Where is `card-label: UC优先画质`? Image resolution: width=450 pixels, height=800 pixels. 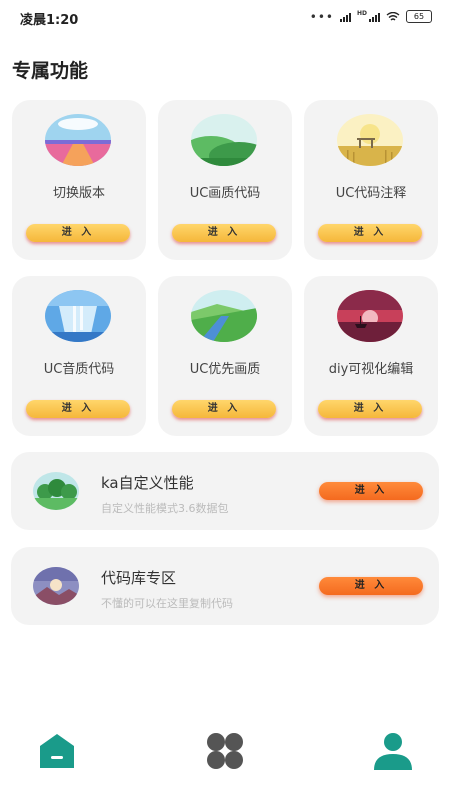
card-label: UC优先画质 is located at coordinates (225, 369).